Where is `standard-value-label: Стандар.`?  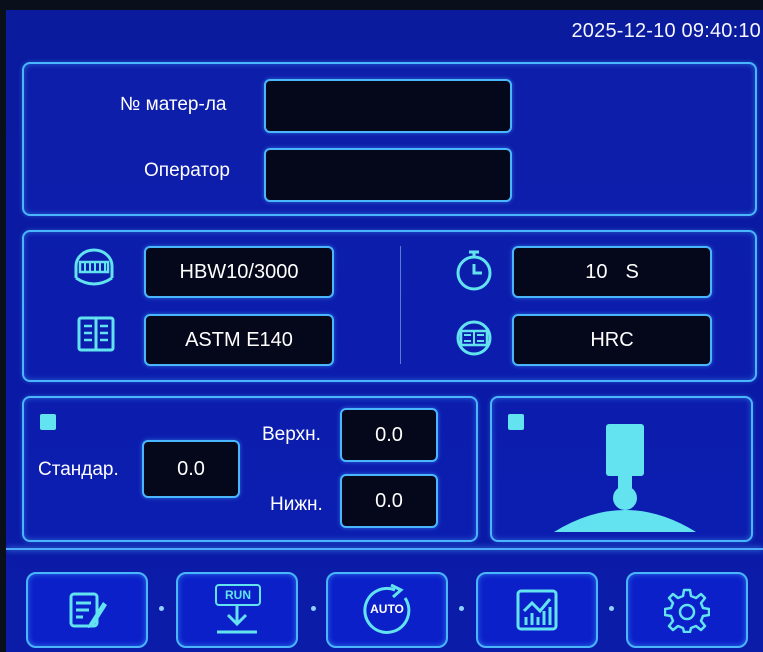 standard-value-label: Стандар. is located at coordinates (78, 469).